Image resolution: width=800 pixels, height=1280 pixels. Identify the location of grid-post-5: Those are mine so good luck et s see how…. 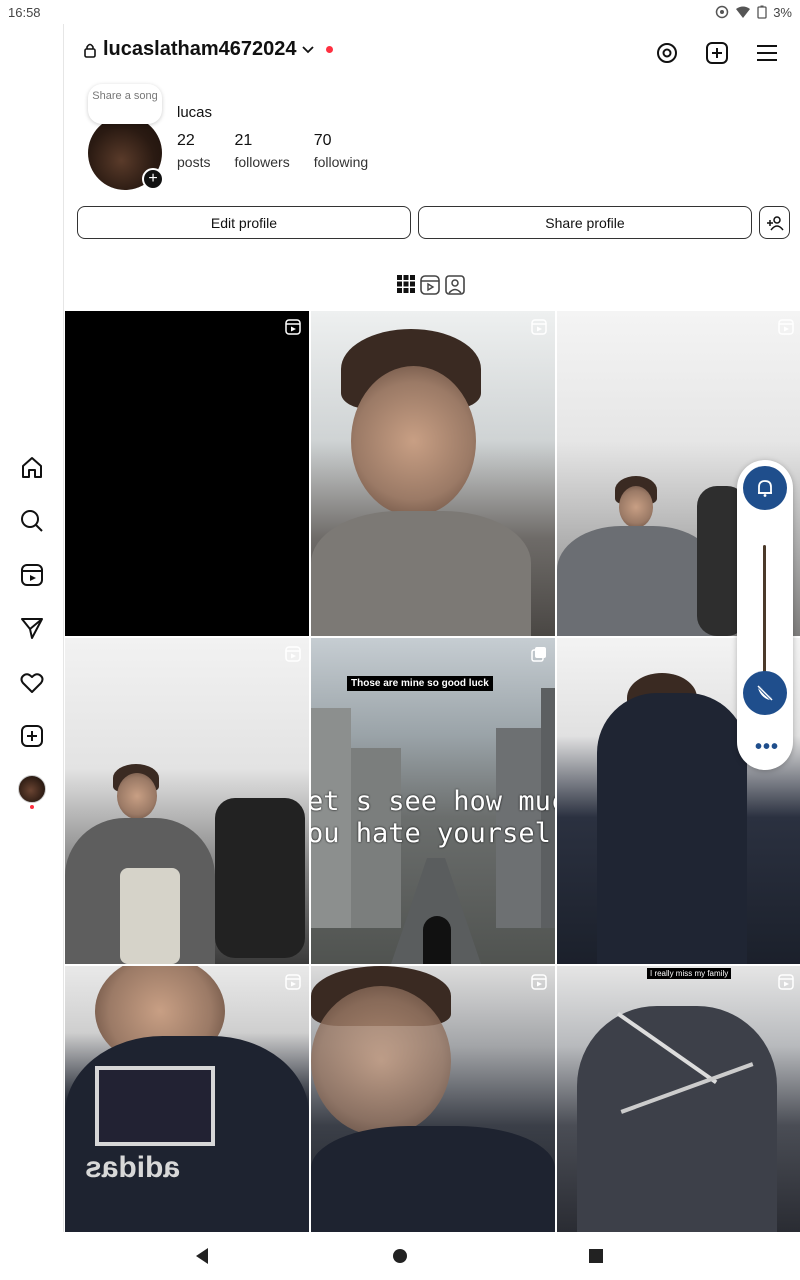
(433, 801).